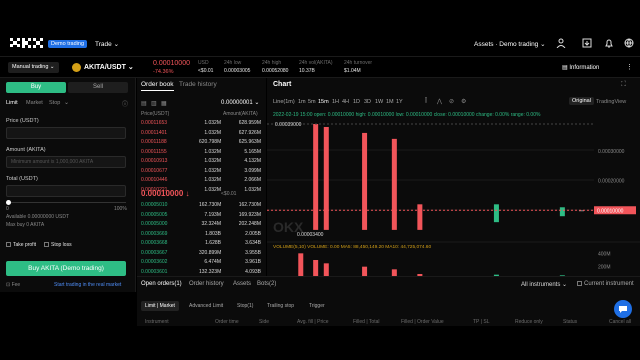  Describe the element at coordinates (210, 142) in the screenshot. I see `book-amount: 620.798M` at that location.